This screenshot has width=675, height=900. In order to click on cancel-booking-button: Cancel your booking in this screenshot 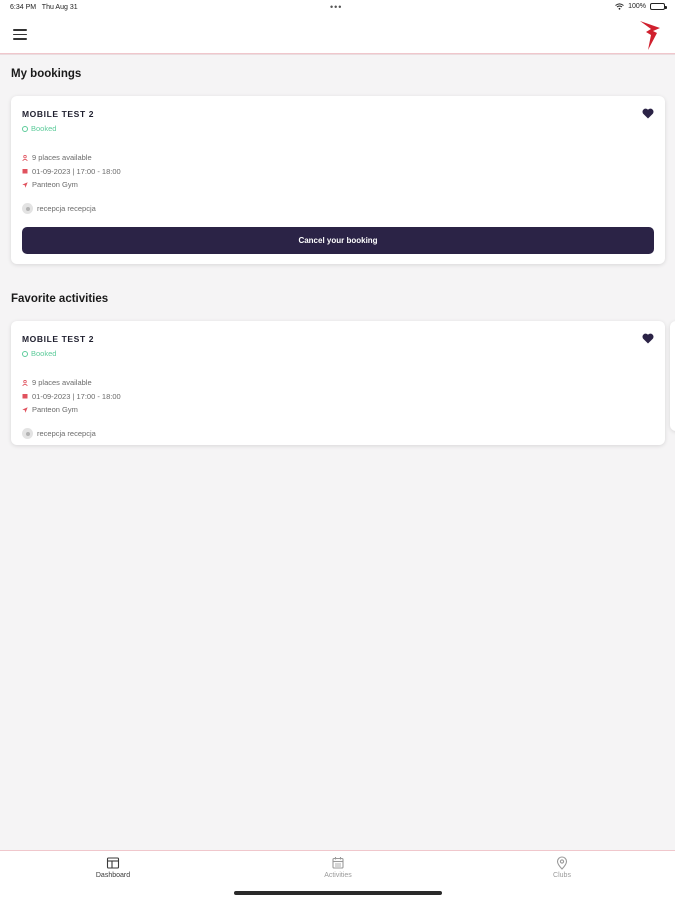, I will do `click(338, 240)`.